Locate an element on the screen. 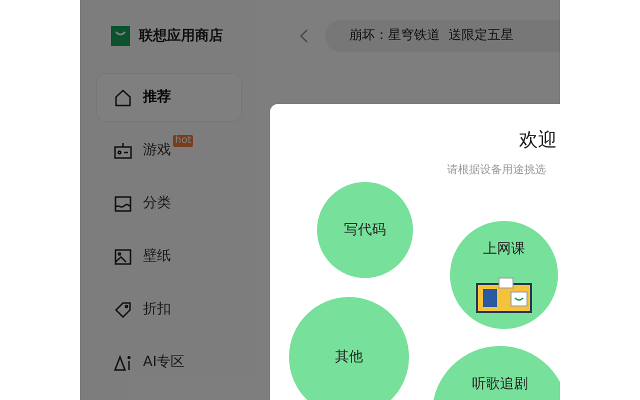 The image size is (640, 400). hot-badge: hot is located at coordinates (183, 141).